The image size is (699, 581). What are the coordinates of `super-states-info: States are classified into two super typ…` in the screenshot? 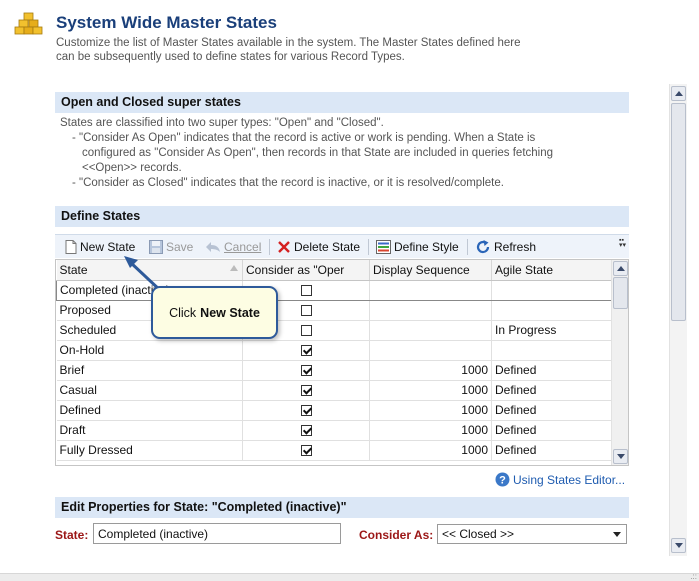 It's located at (340, 153).